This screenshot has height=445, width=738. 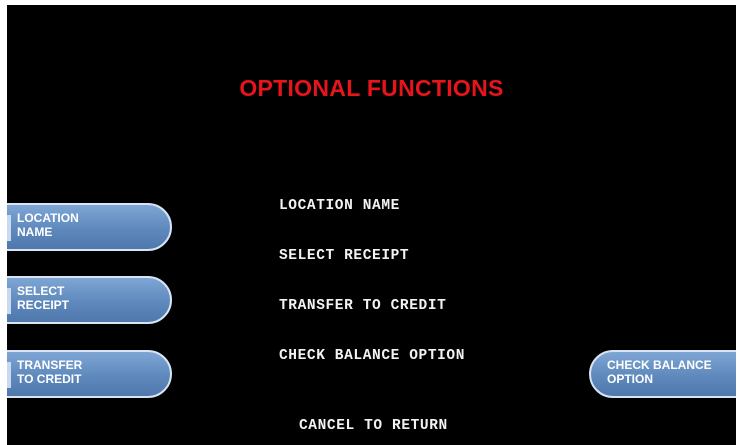 What do you see at coordinates (89, 374) in the screenshot?
I see `transfer-to-credit-button: TRANSFER TO CREDIT` at bounding box center [89, 374].